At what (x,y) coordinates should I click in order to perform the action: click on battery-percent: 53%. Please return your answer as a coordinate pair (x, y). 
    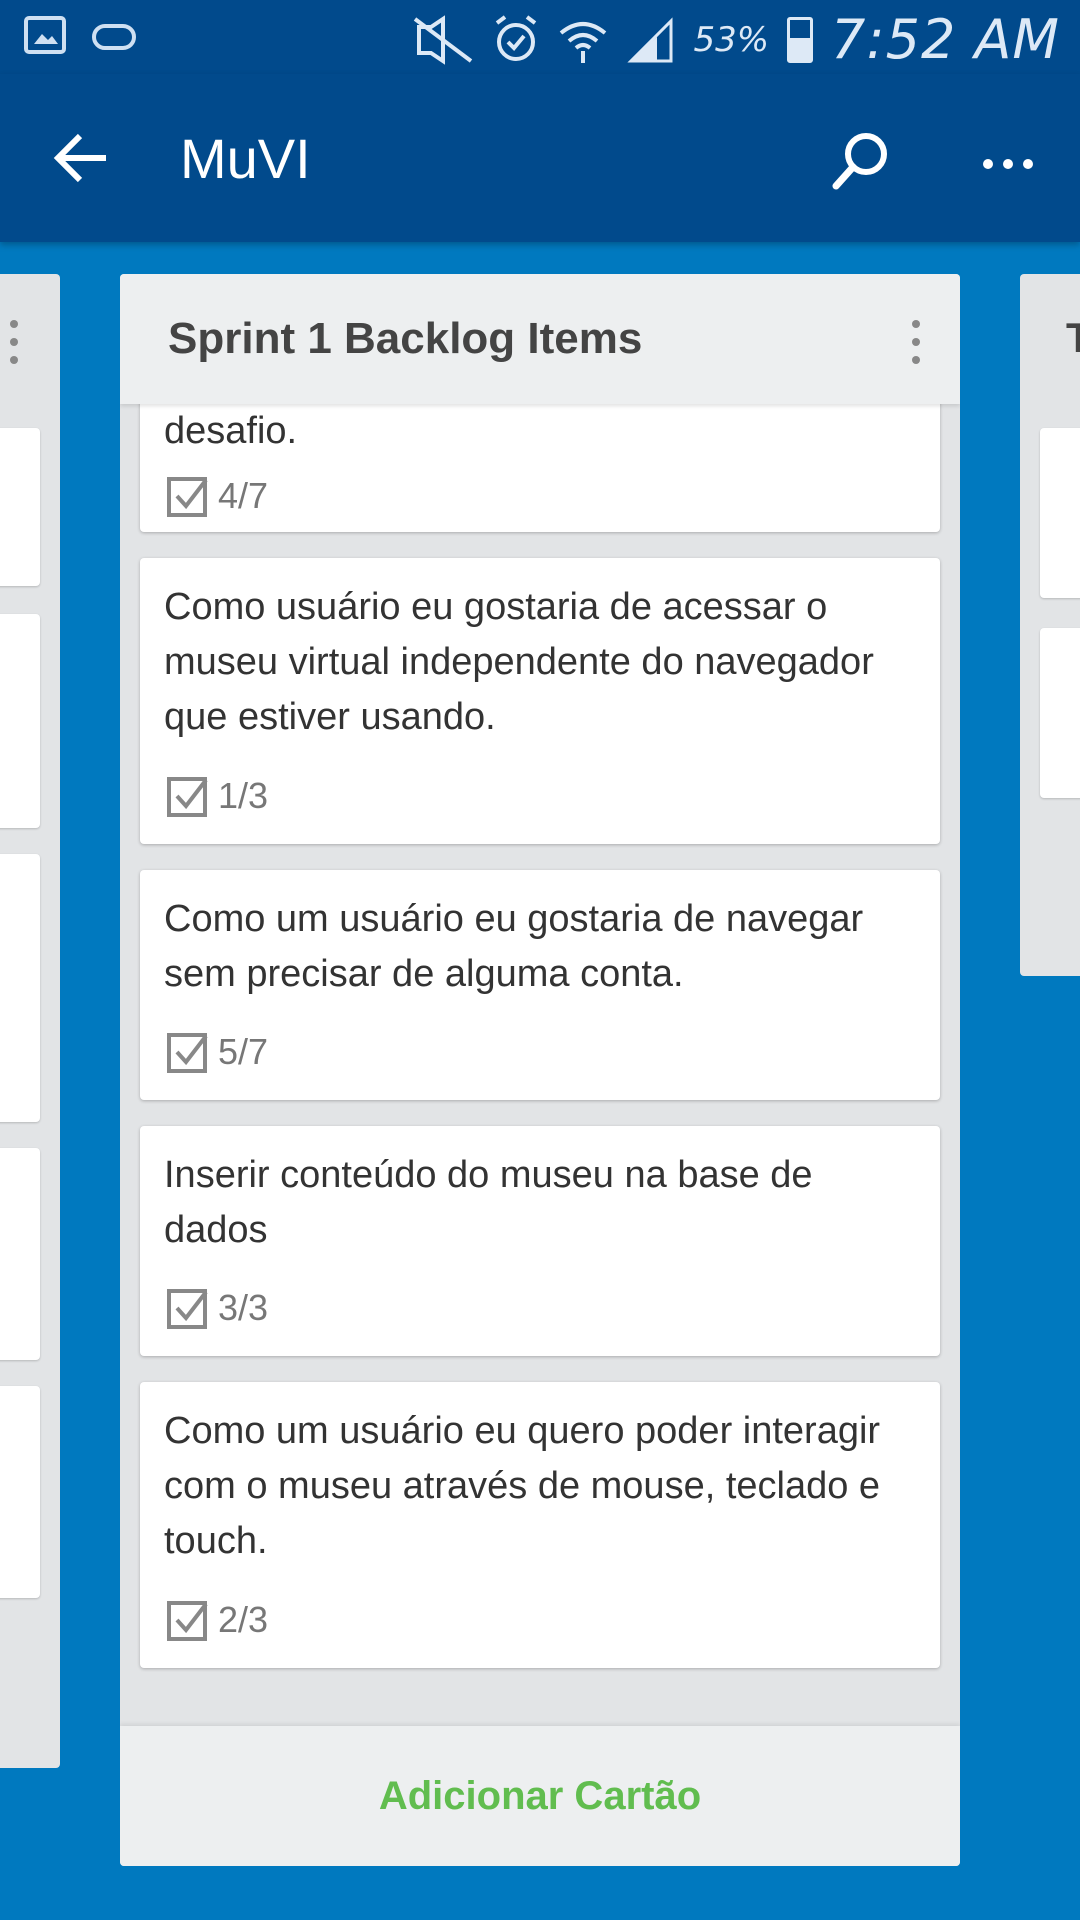
    Looking at the image, I should click on (731, 39).